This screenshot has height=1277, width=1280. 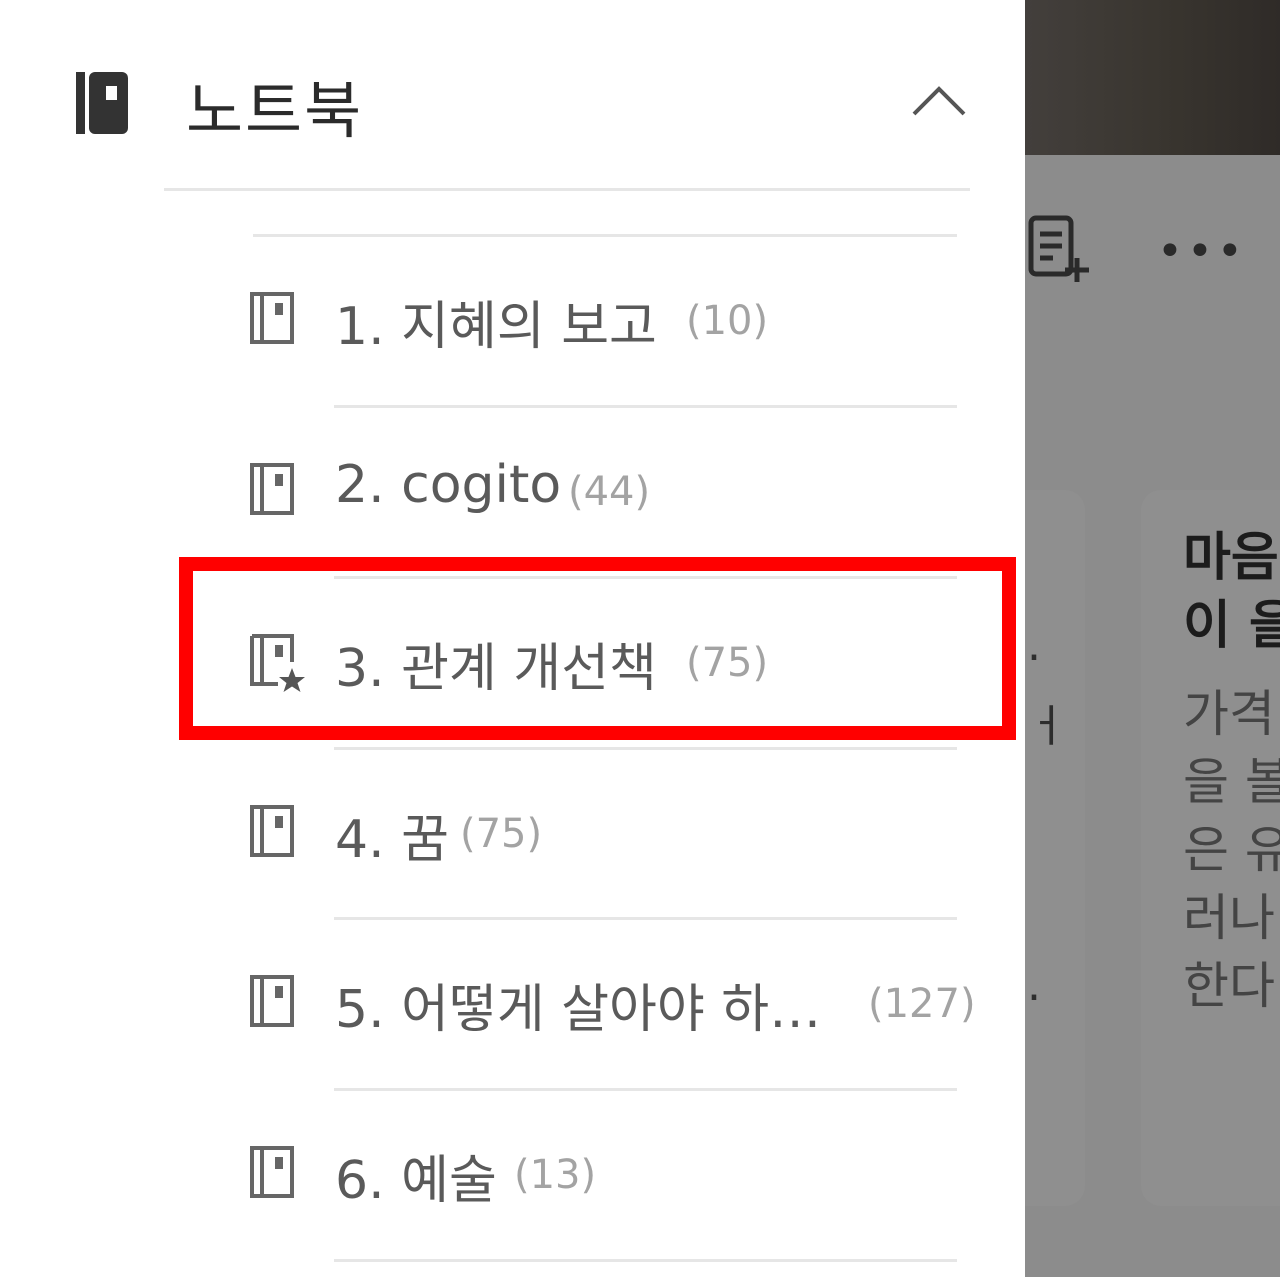 I want to click on header-image, so click(x=1152, y=77).